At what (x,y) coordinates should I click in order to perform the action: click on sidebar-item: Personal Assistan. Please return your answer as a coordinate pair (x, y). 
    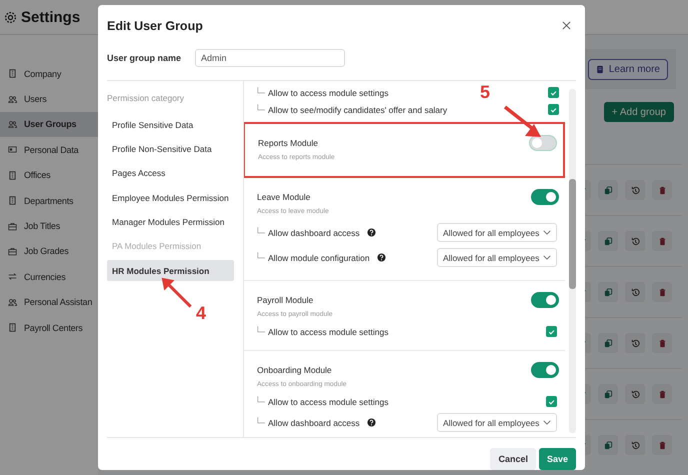
    Looking at the image, I should click on (49, 302).